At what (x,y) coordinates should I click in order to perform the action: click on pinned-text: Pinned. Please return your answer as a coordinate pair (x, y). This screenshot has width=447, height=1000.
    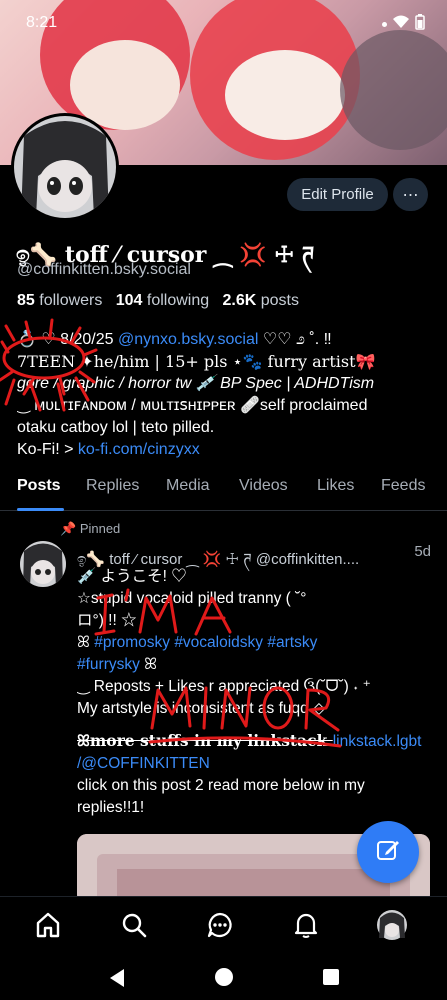
    Looking at the image, I should click on (100, 528).